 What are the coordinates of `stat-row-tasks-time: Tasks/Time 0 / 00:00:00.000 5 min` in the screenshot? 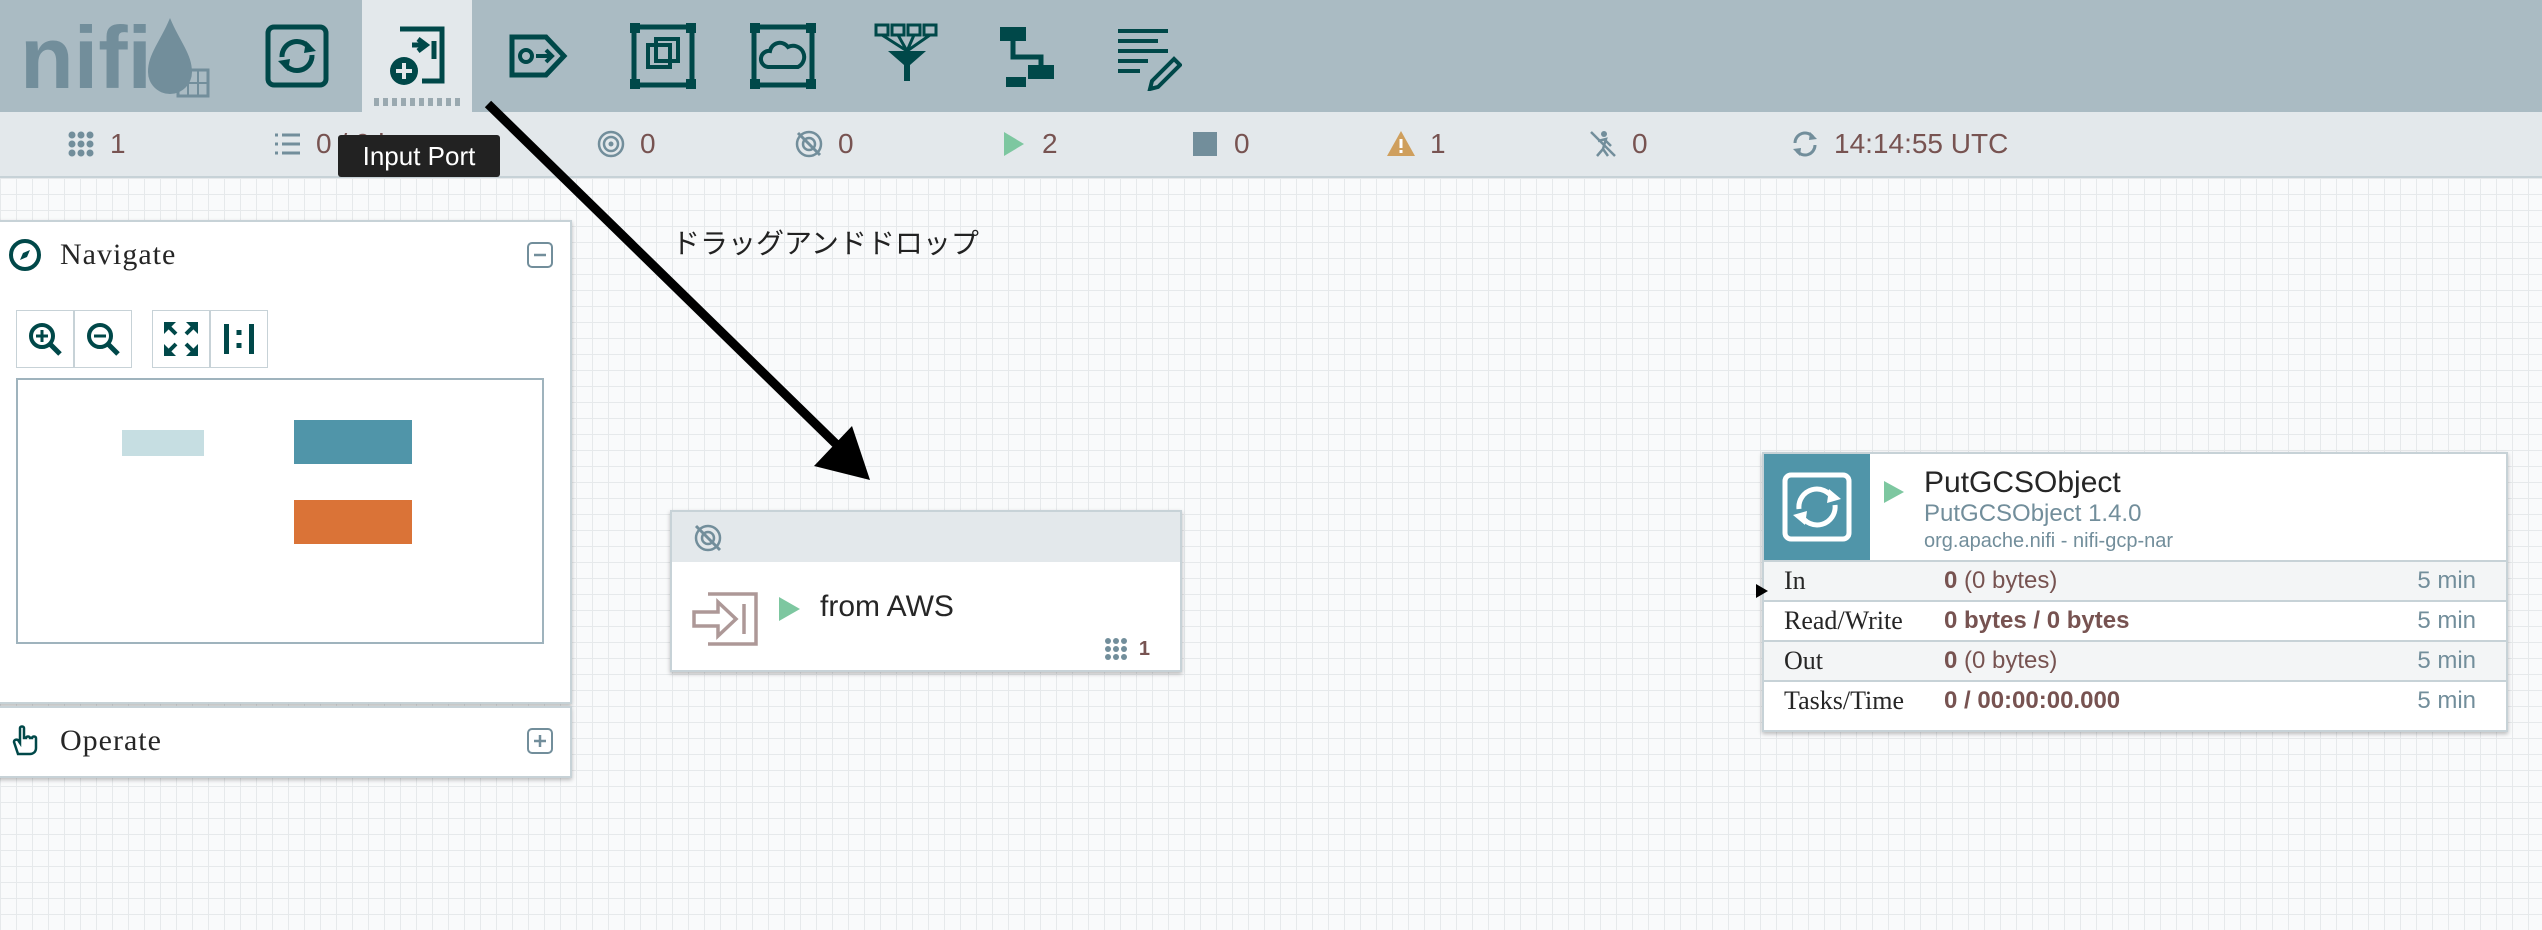 It's located at (2135, 700).